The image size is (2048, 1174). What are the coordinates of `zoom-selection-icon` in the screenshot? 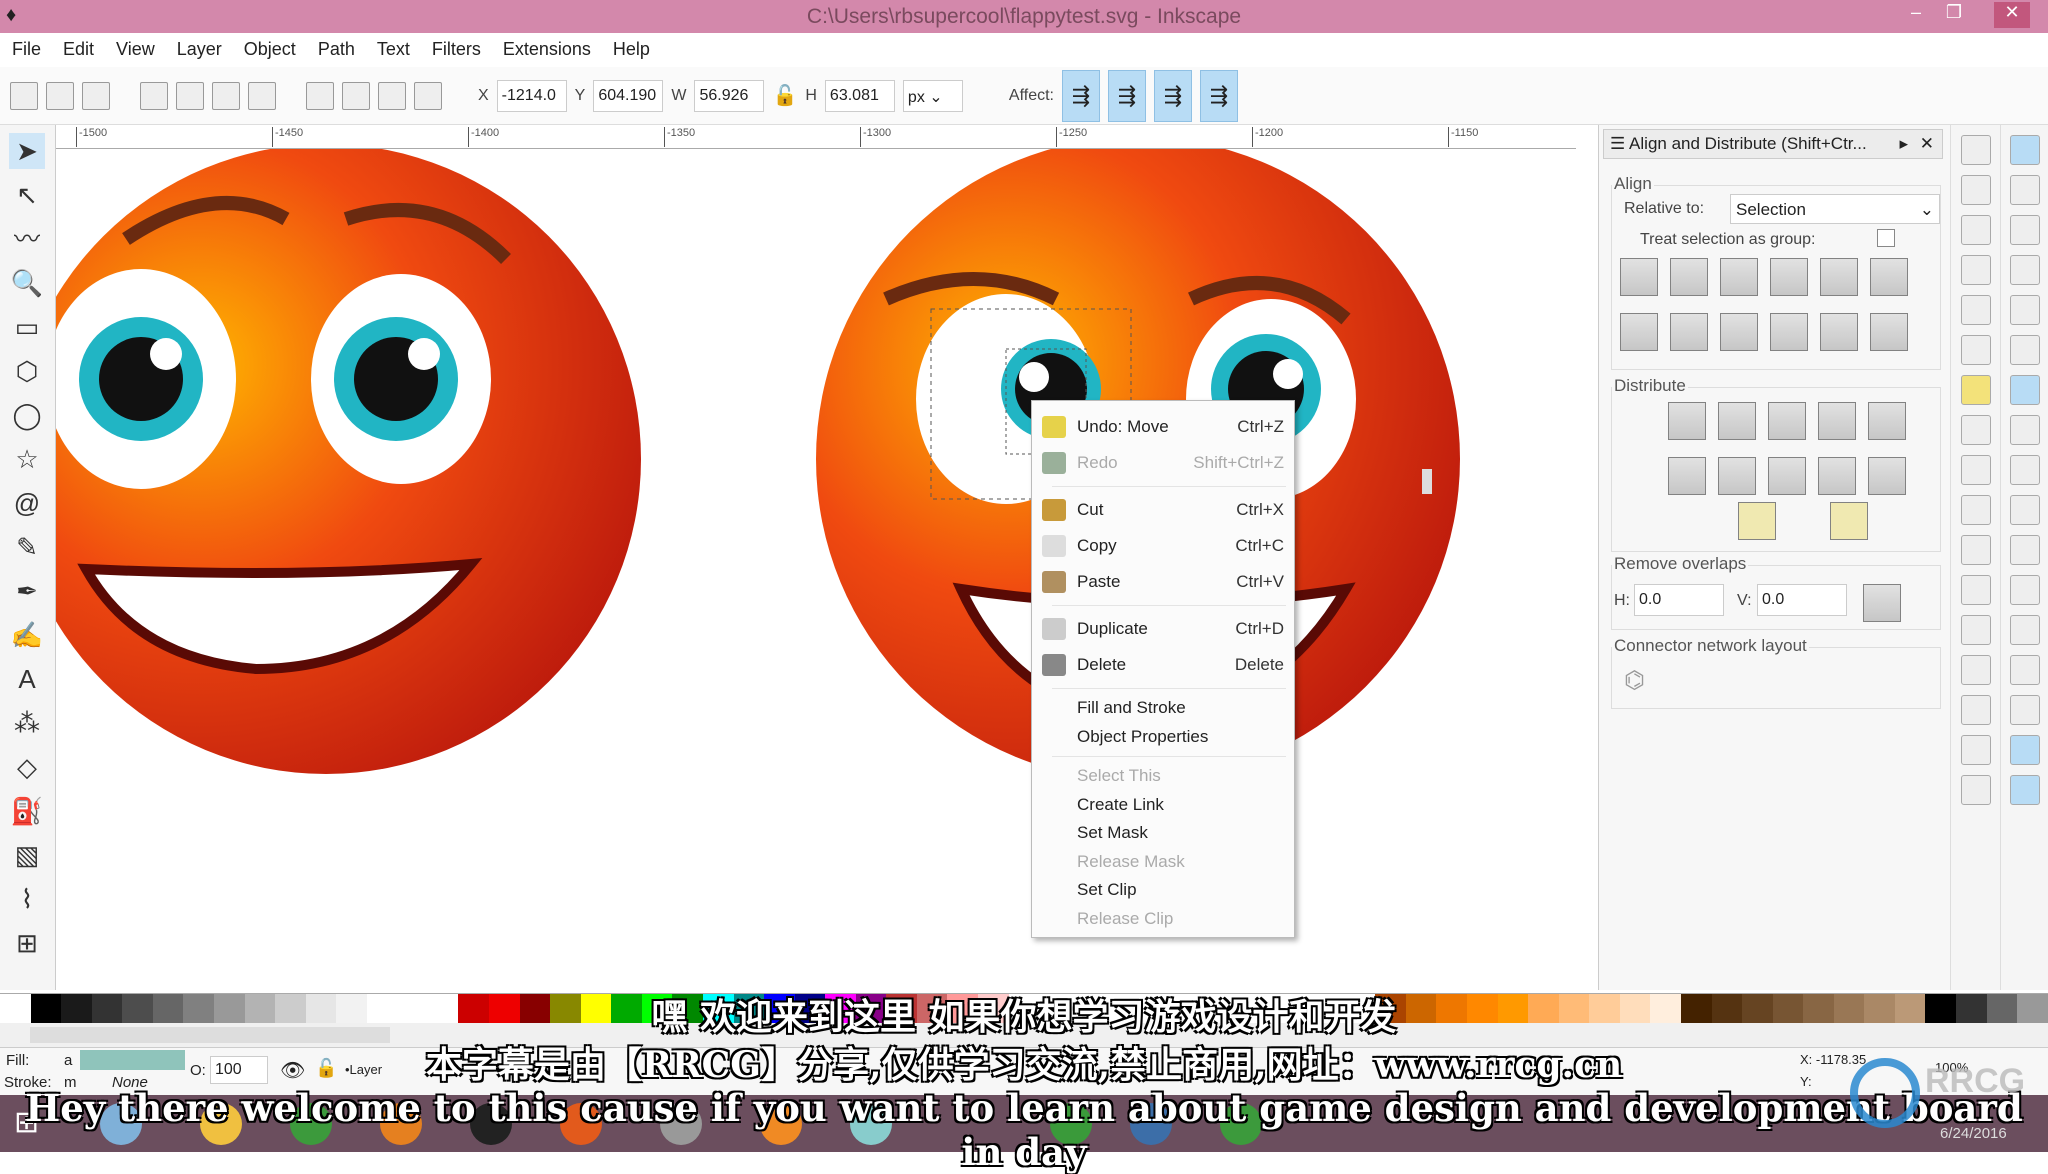 It's located at (1975, 590).